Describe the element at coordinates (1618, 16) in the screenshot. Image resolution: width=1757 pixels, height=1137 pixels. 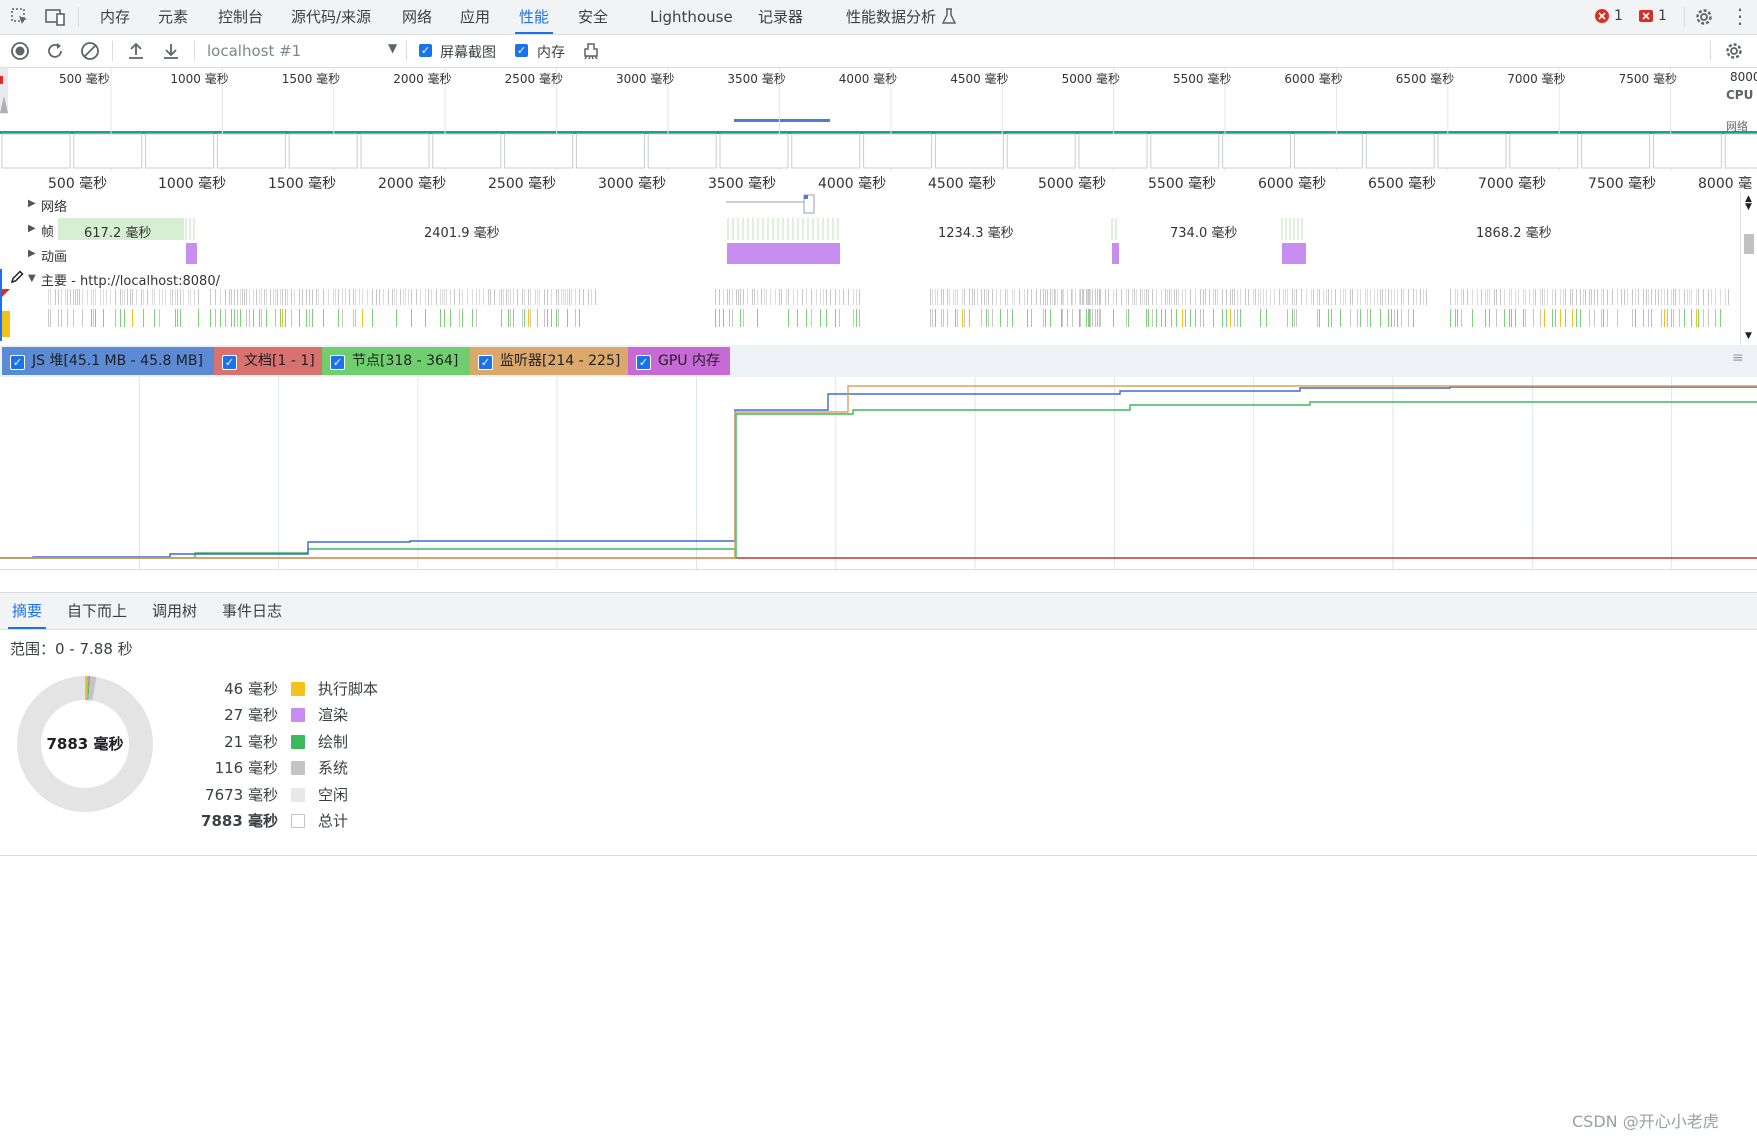
I see `error-count: 1` at that location.